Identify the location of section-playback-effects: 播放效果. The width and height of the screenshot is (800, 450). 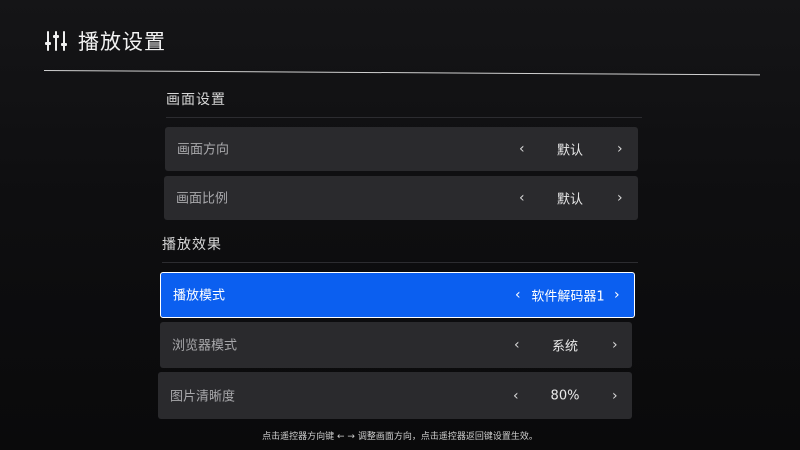
(400, 248).